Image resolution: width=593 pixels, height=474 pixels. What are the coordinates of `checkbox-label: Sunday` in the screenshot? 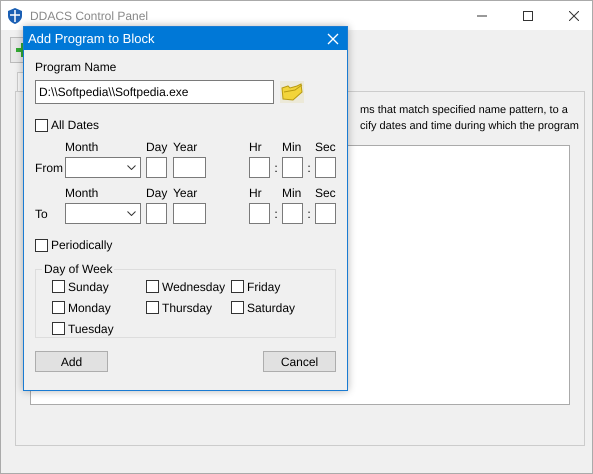 It's located at (88, 287).